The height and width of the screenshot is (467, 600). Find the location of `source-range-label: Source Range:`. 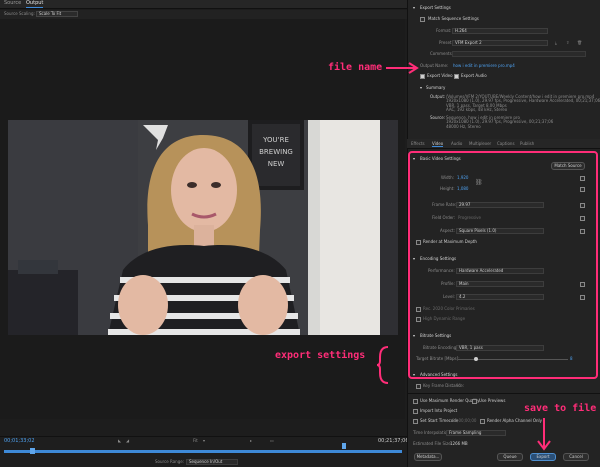

source-range-label: Source Range: is located at coordinates (170, 461).